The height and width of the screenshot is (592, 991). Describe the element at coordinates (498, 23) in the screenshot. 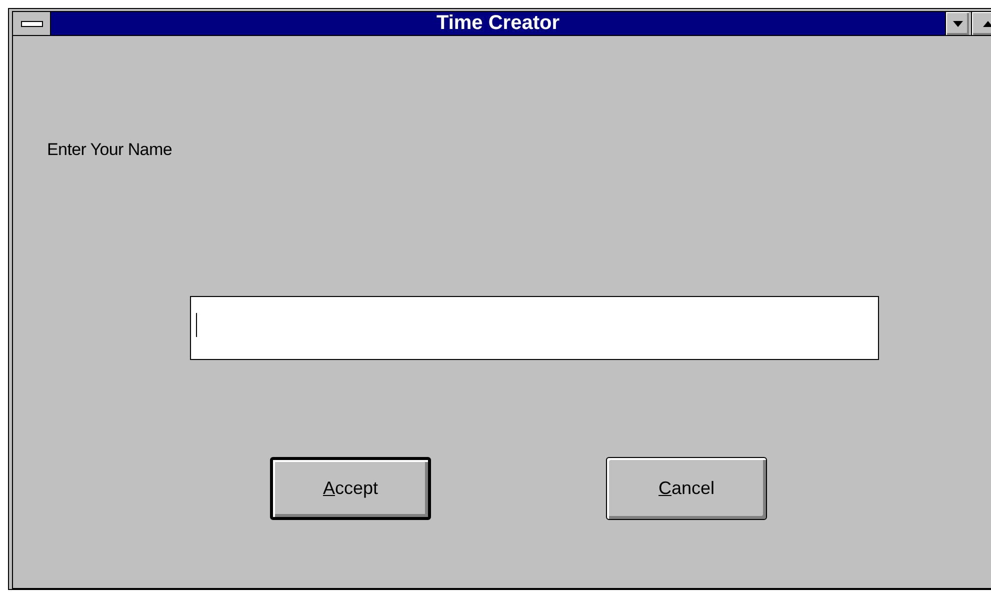

I see `window-title: Time Creator` at that location.